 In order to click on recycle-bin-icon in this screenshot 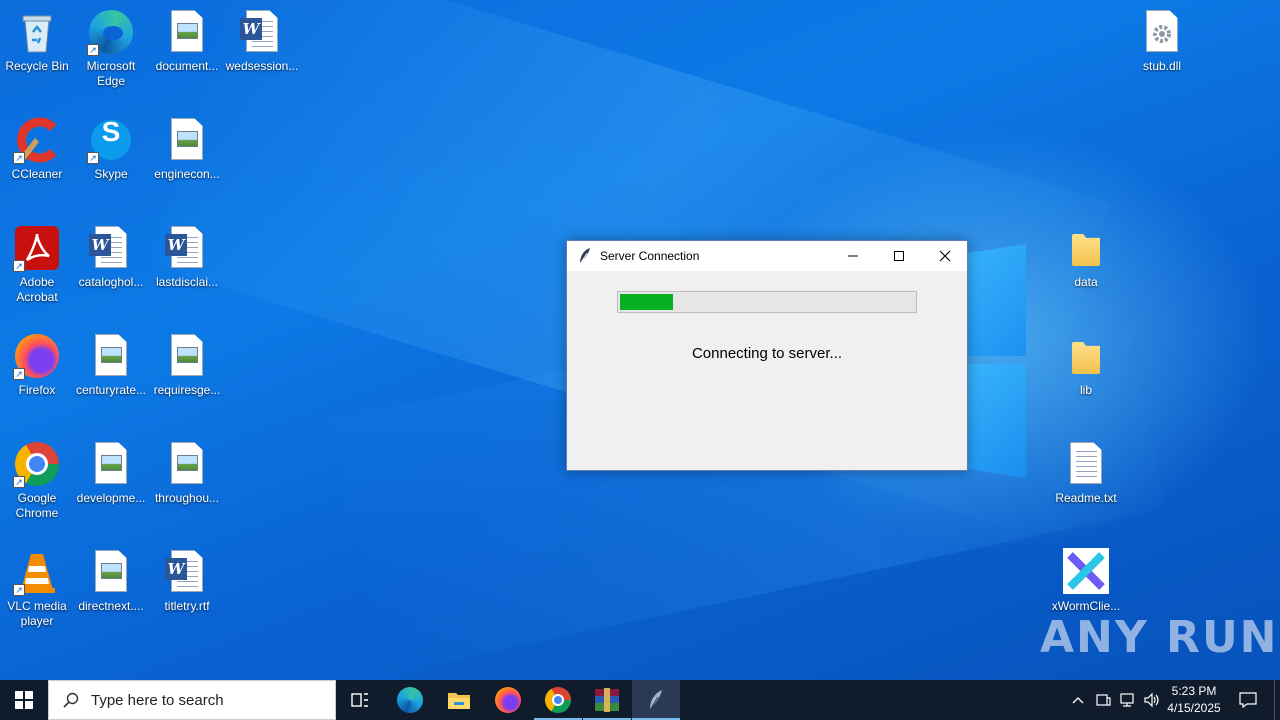, I will do `click(37, 32)`.